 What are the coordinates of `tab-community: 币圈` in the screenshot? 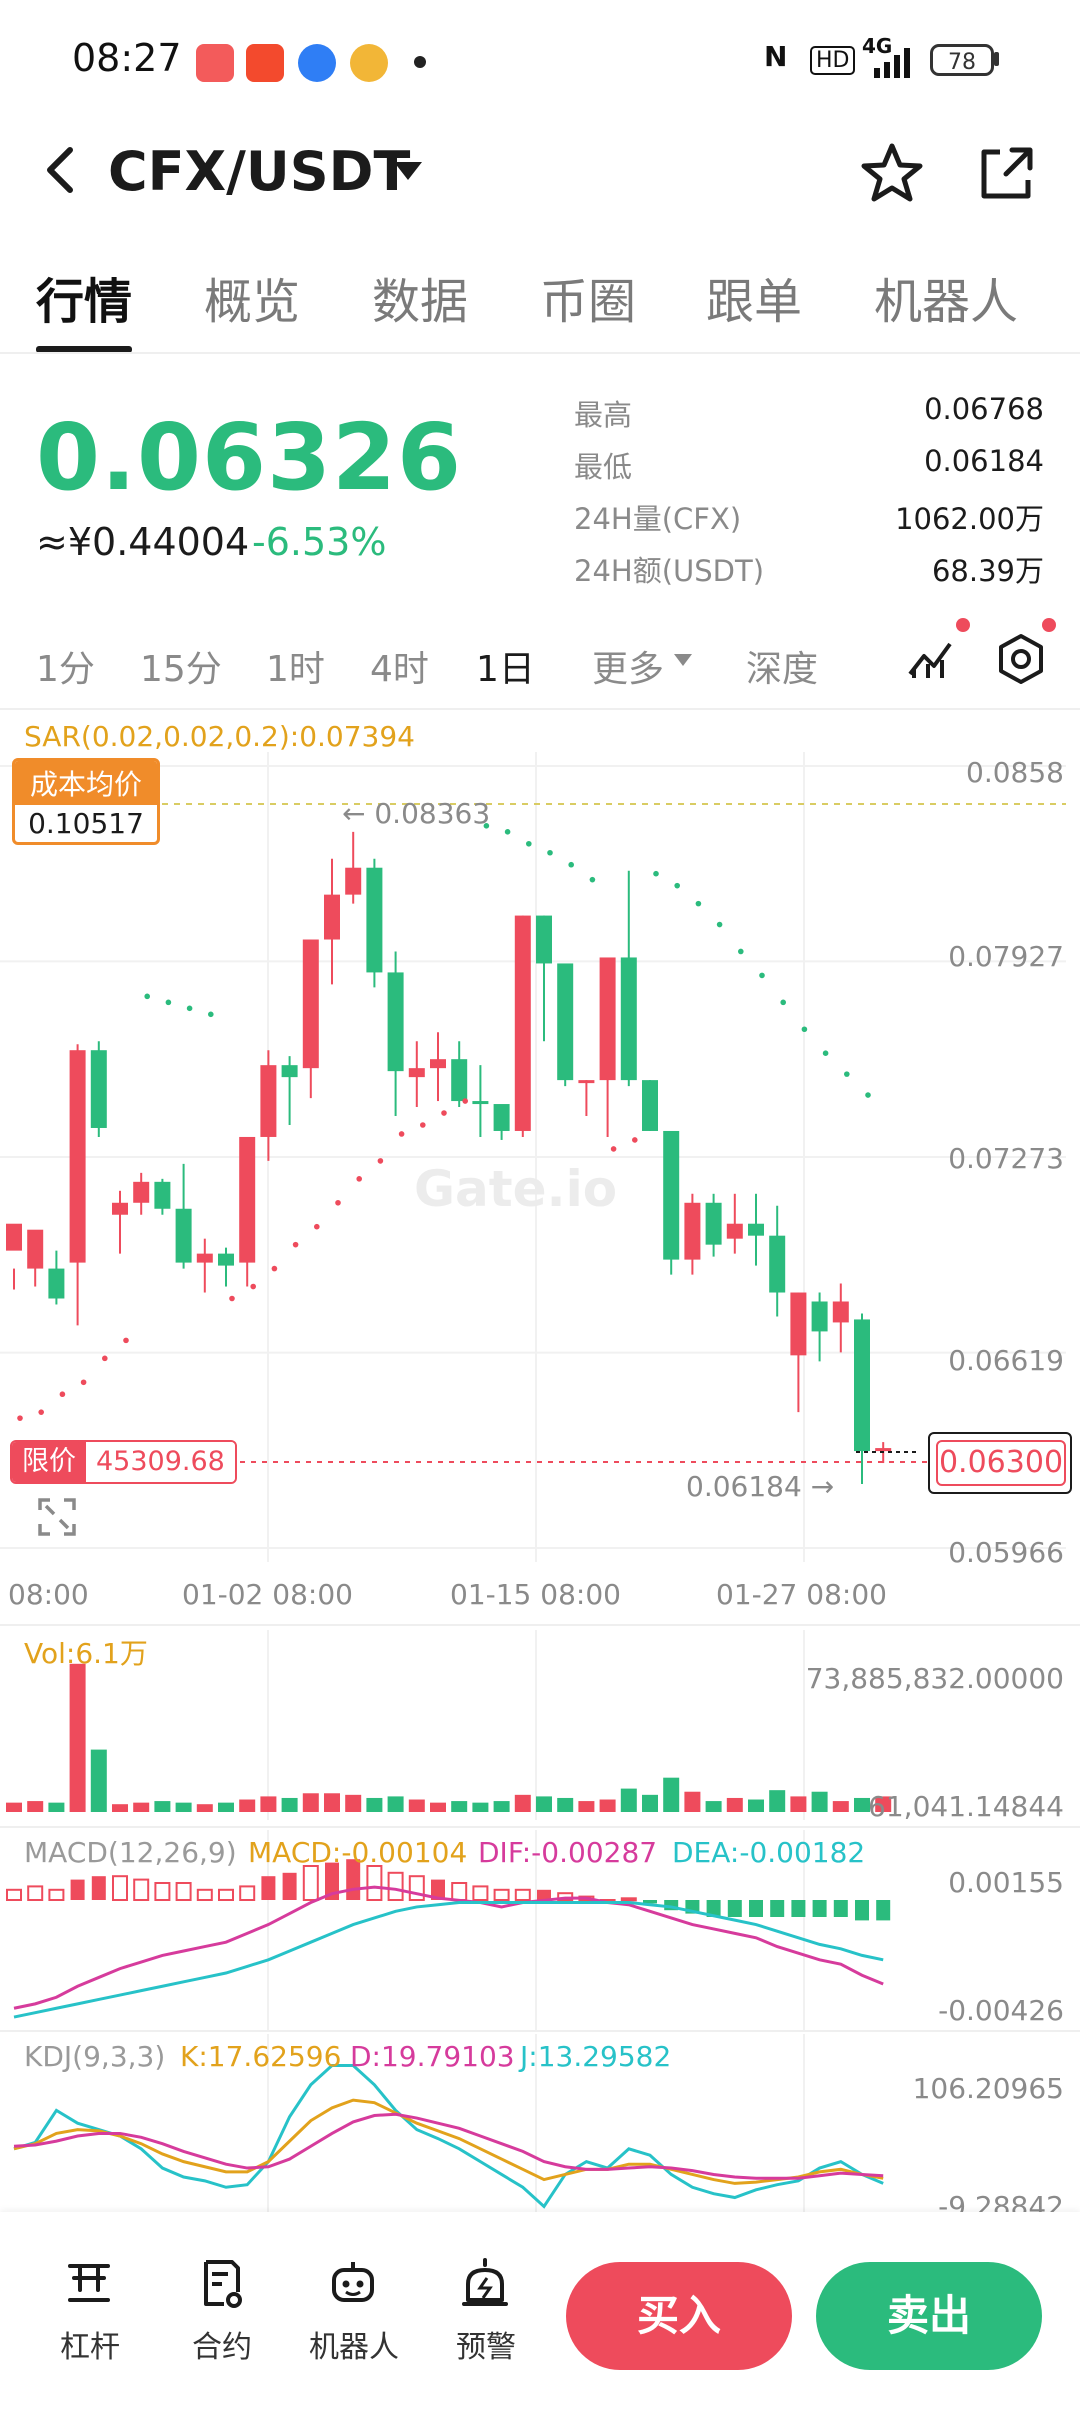 It's located at (588, 297).